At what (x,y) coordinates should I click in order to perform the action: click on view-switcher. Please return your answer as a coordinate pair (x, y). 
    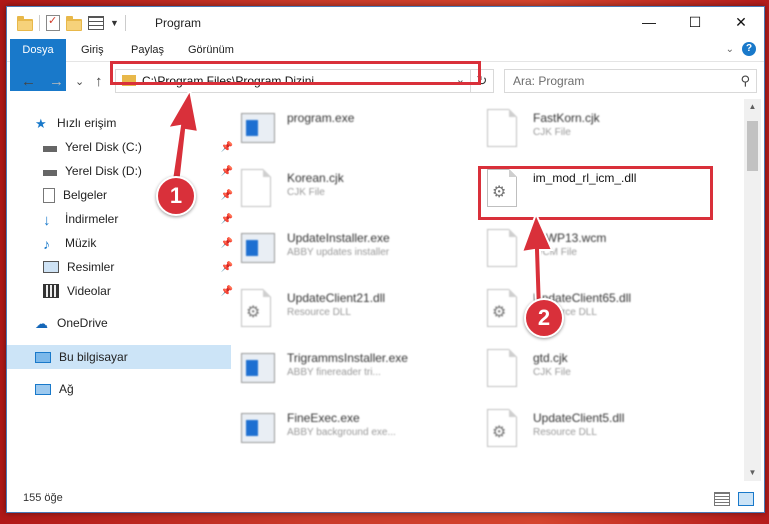
    Looking at the image, I should click on (734, 499).